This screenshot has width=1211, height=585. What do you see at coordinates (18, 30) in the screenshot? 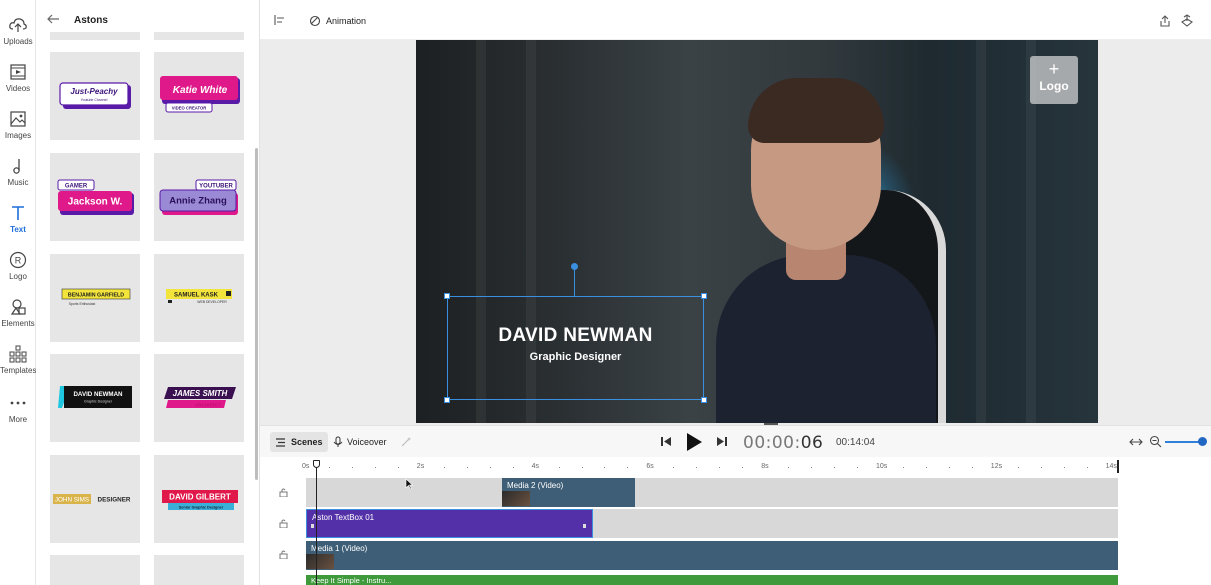
I see `rail-item-uploads: Uploads` at bounding box center [18, 30].